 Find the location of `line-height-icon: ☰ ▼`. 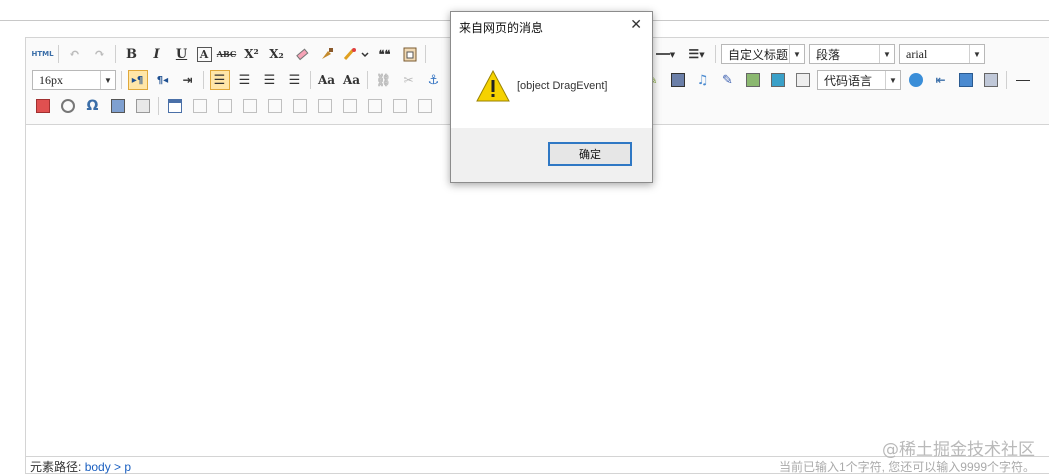

line-height-icon: ☰ ▼ is located at coordinates (697, 54).